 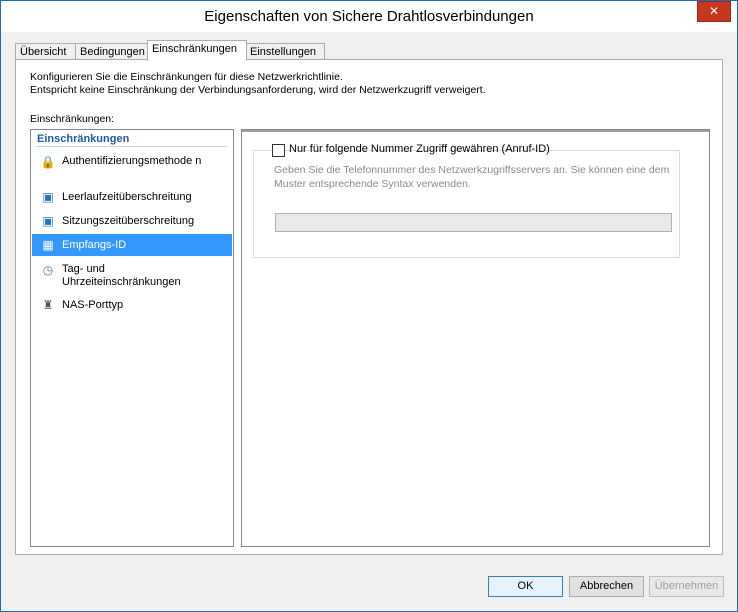 What do you see at coordinates (128, 221) in the screenshot?
I see `list-item-label: Sitzungszeitüberschreitung` at bounding box center [128, 221].